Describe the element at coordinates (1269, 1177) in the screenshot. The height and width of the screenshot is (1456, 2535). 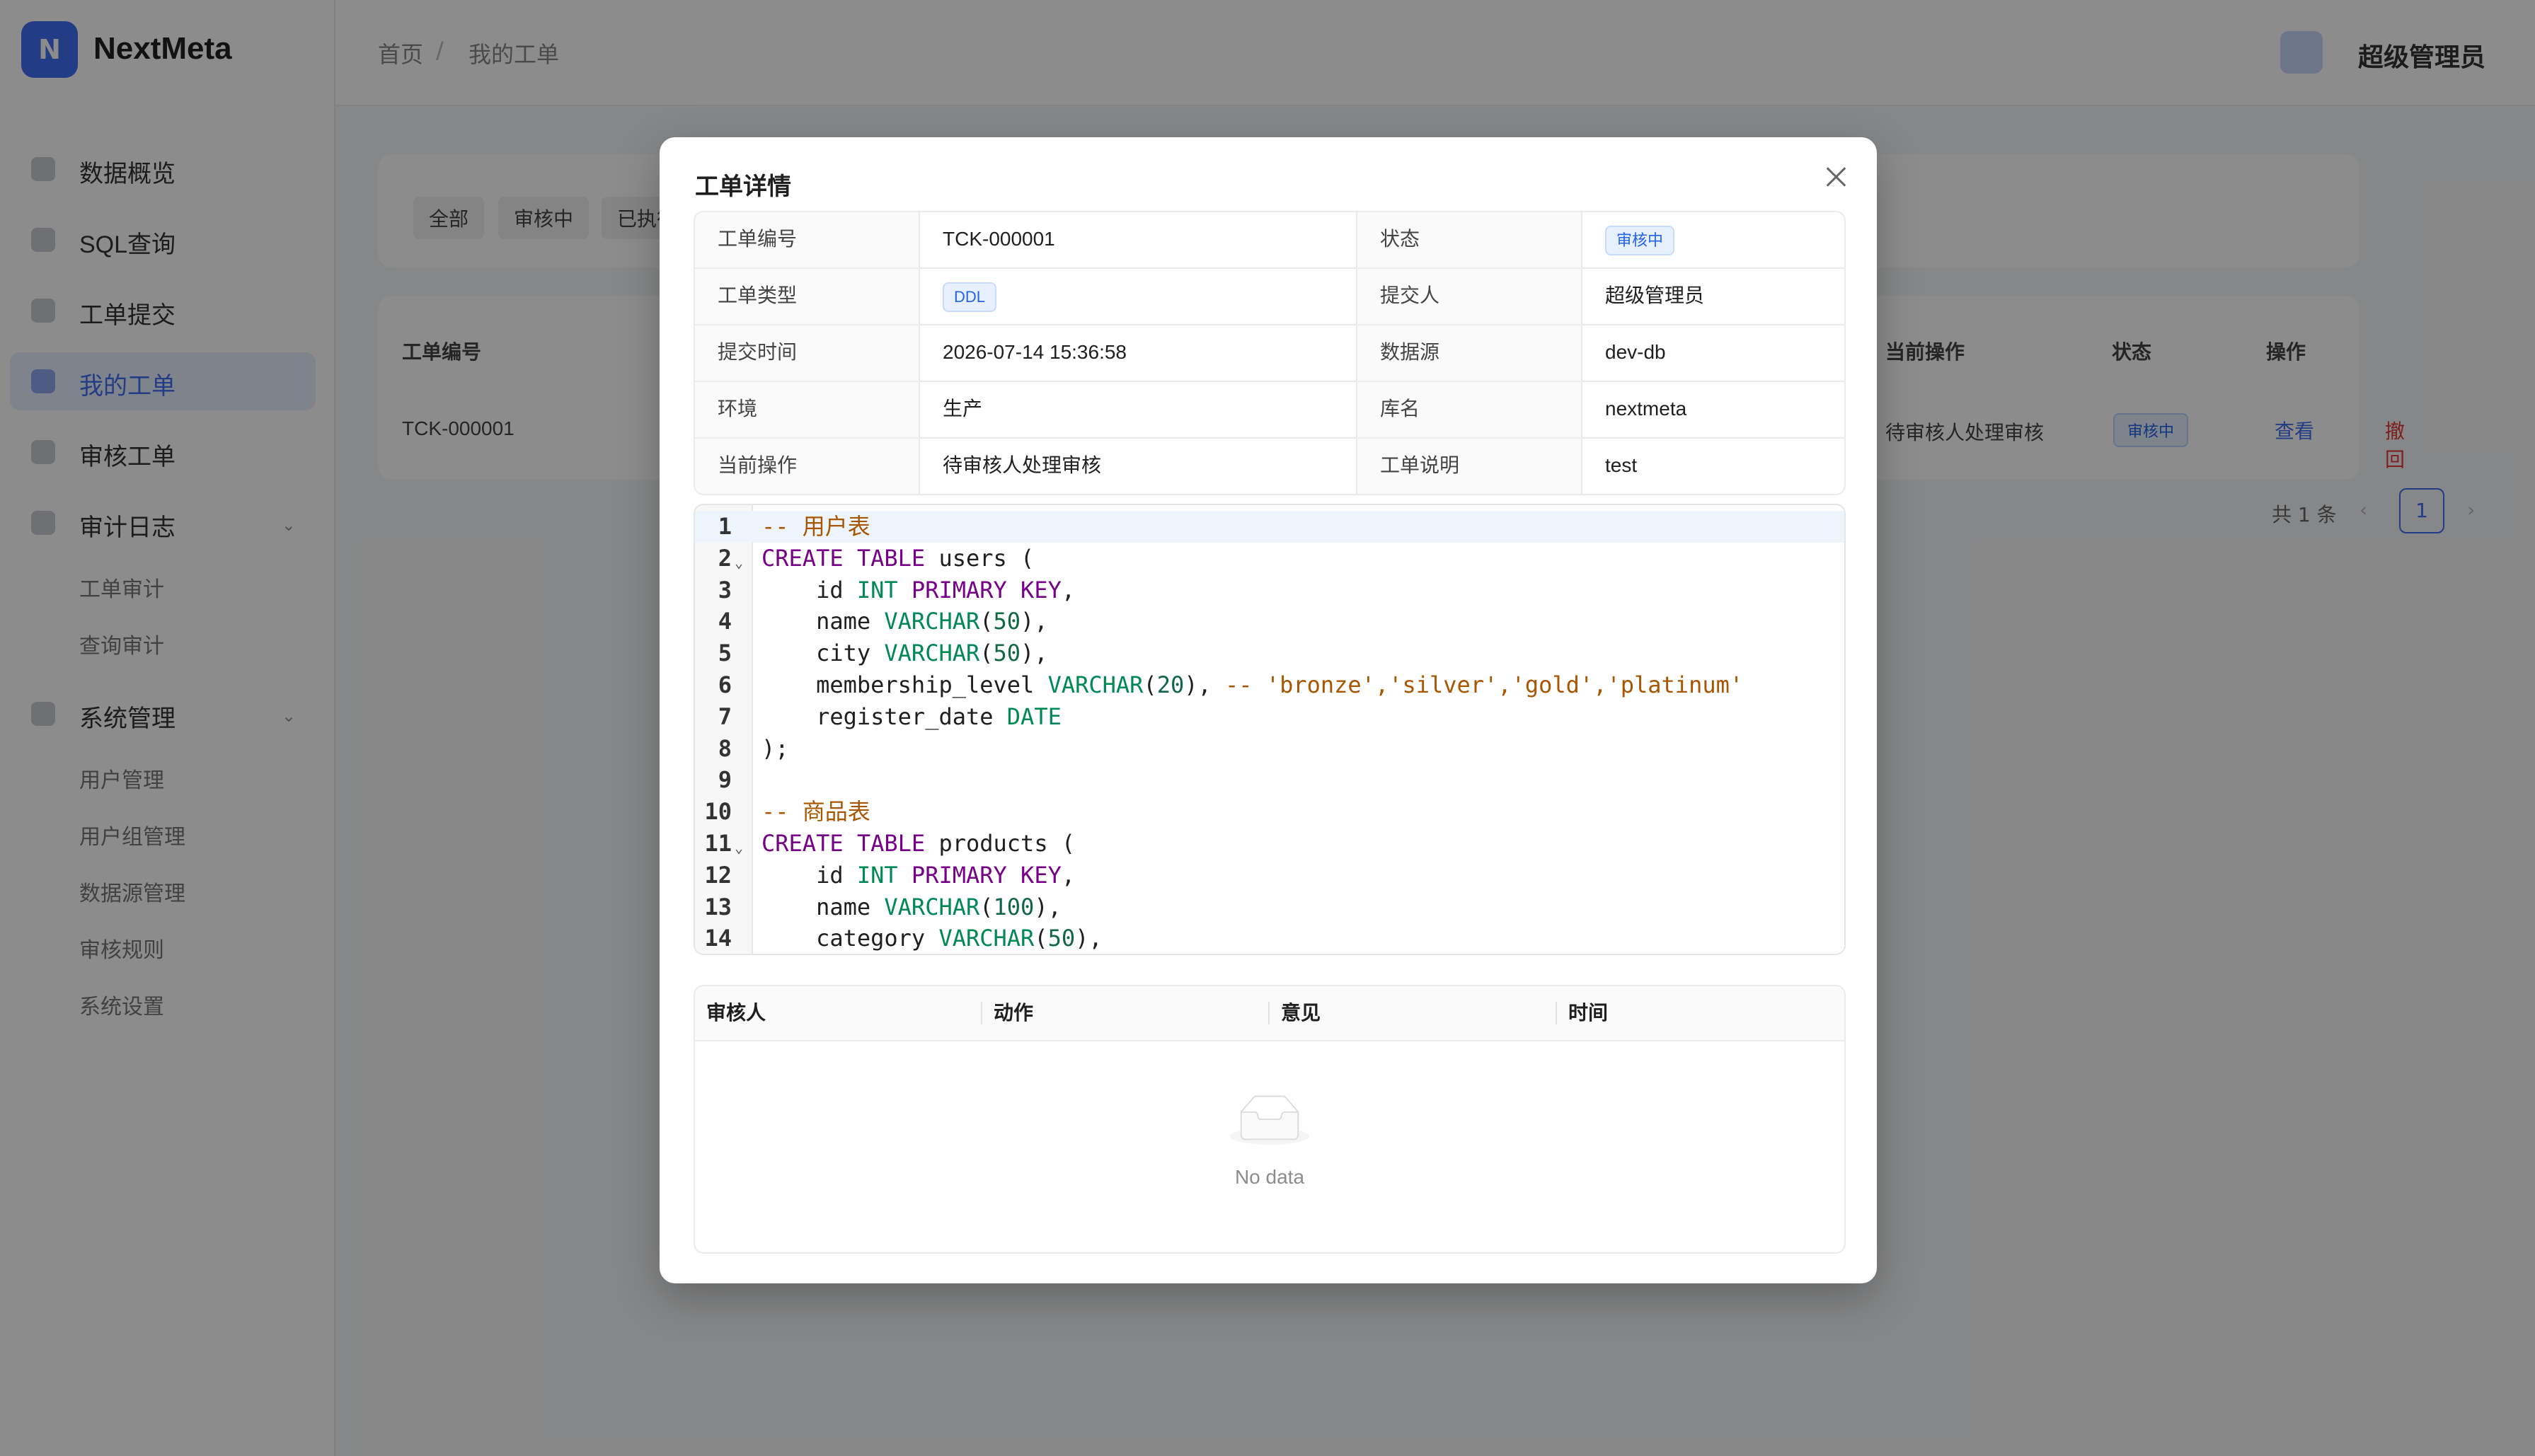
I see `empty-state-text: No data` at that location.